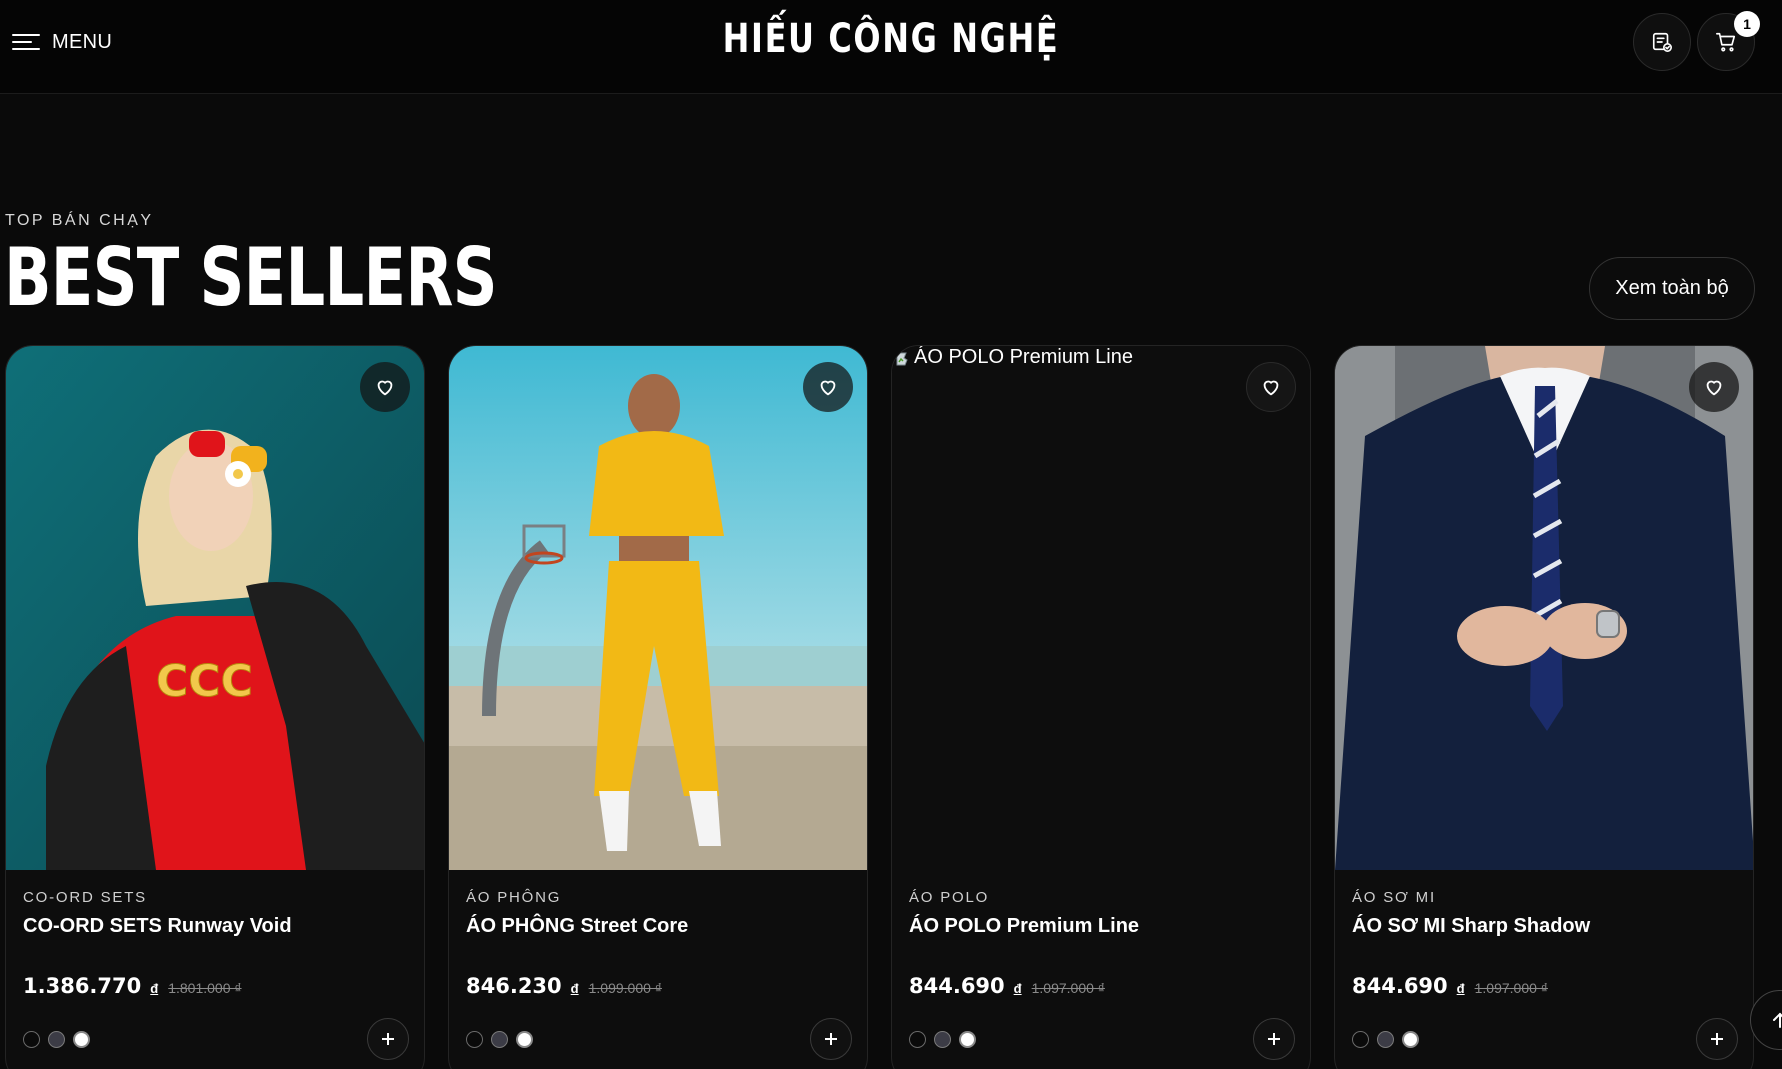  I want to click on product-category: CO-ORD SETS, so click(85, 897).